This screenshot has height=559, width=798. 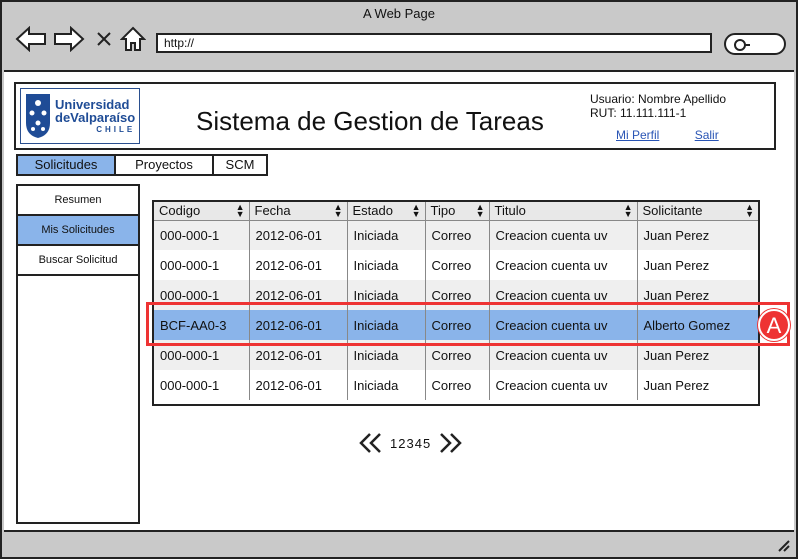 I want to click on logo-line-3: CHILE, so click(x=116, y=129).